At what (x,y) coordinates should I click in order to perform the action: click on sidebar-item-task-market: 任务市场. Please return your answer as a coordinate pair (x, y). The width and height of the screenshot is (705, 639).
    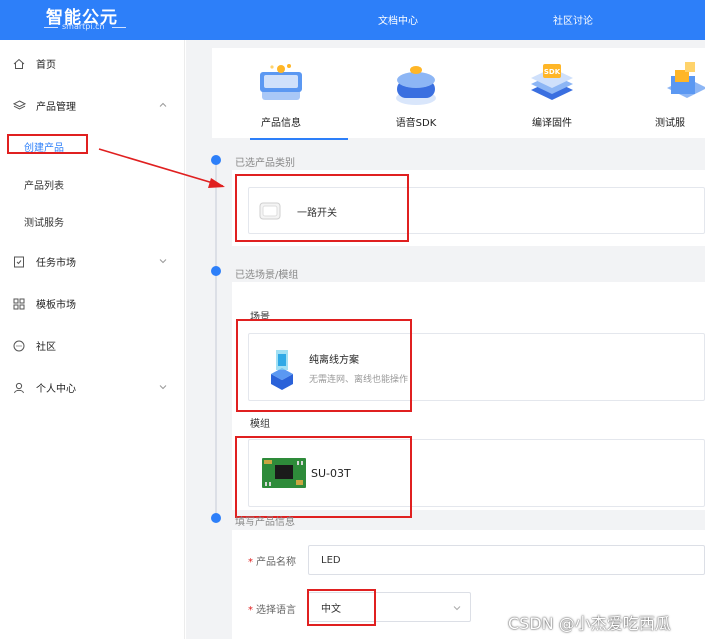
    Looking at the image, I should click on (44, 261).